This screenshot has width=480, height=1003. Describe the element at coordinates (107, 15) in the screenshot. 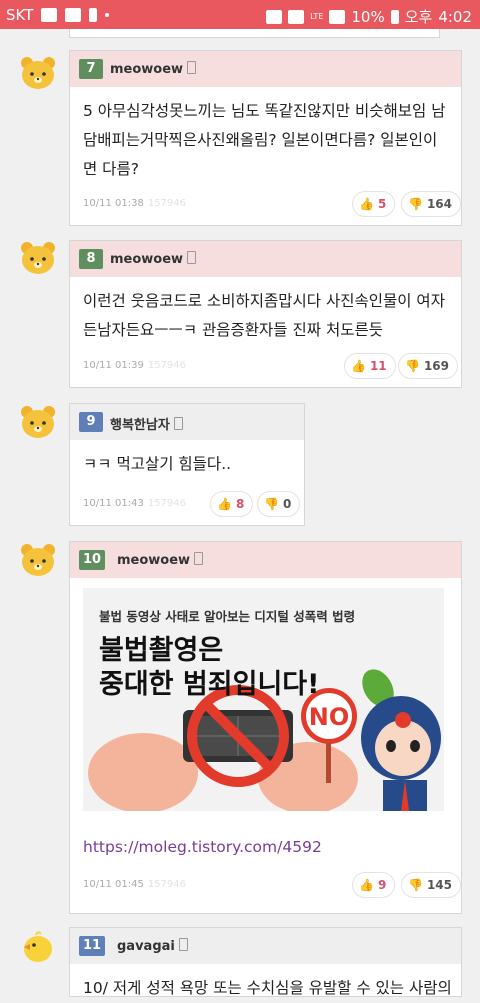

I see `dot-icon` at that location.